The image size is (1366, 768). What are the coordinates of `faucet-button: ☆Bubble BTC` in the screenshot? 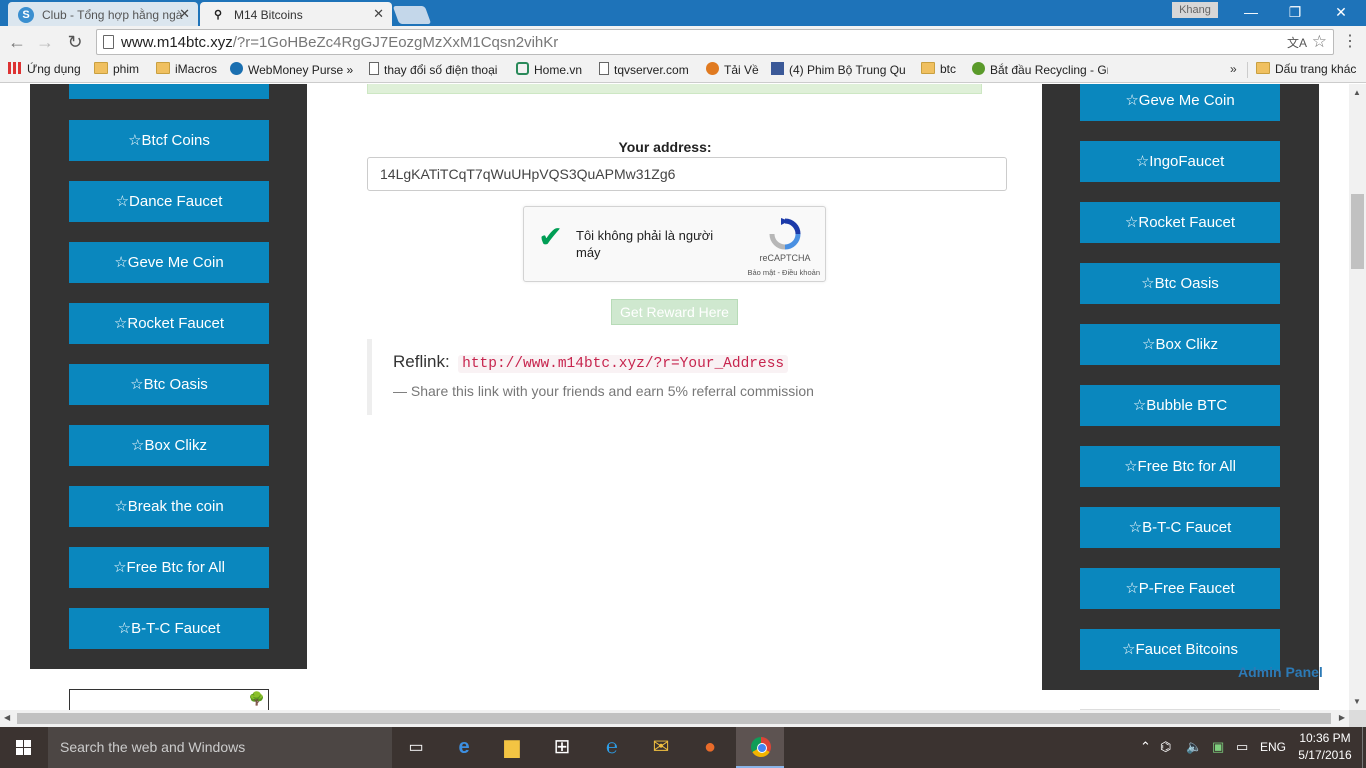 It's located at (1180, 405).